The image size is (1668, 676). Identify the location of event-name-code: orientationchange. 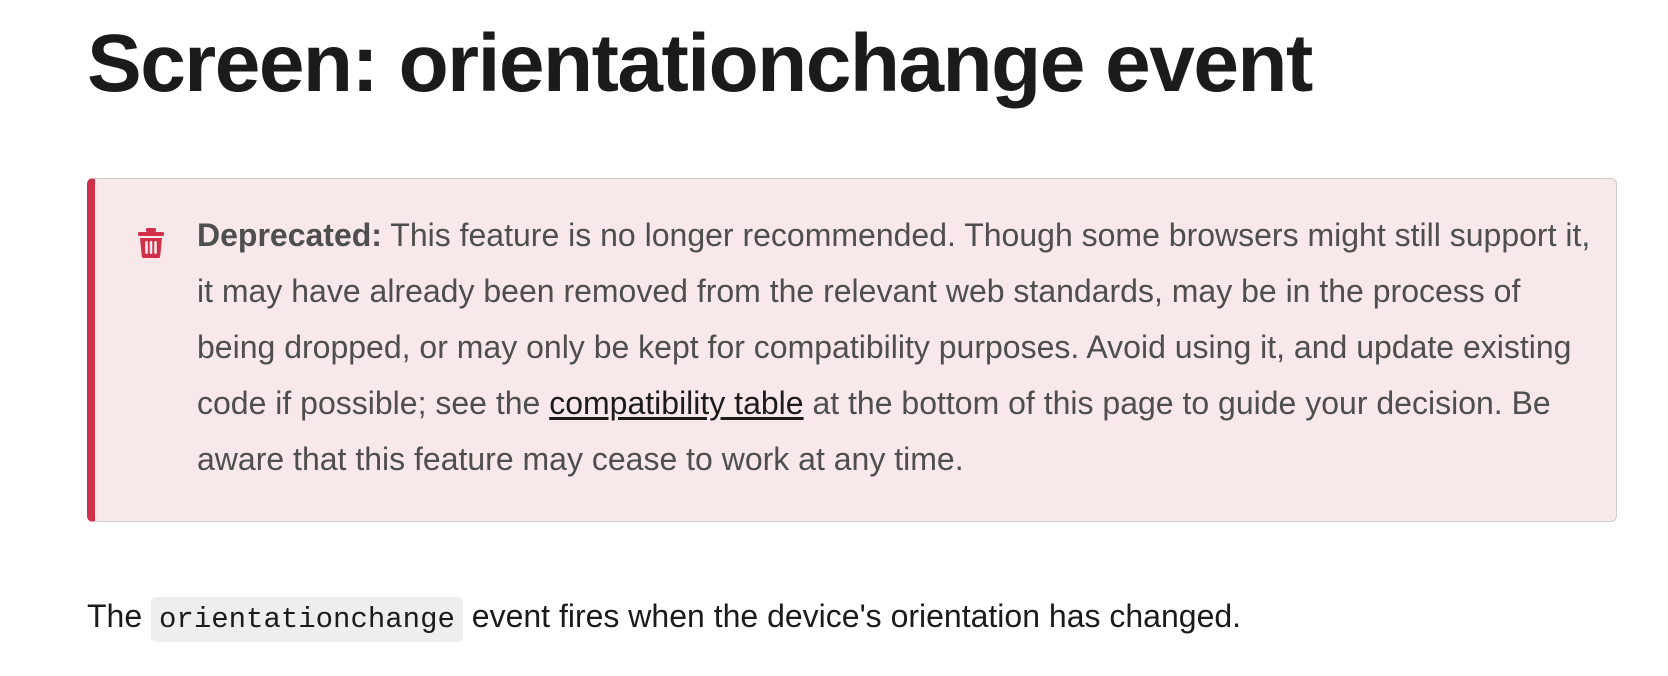
(307, 619).